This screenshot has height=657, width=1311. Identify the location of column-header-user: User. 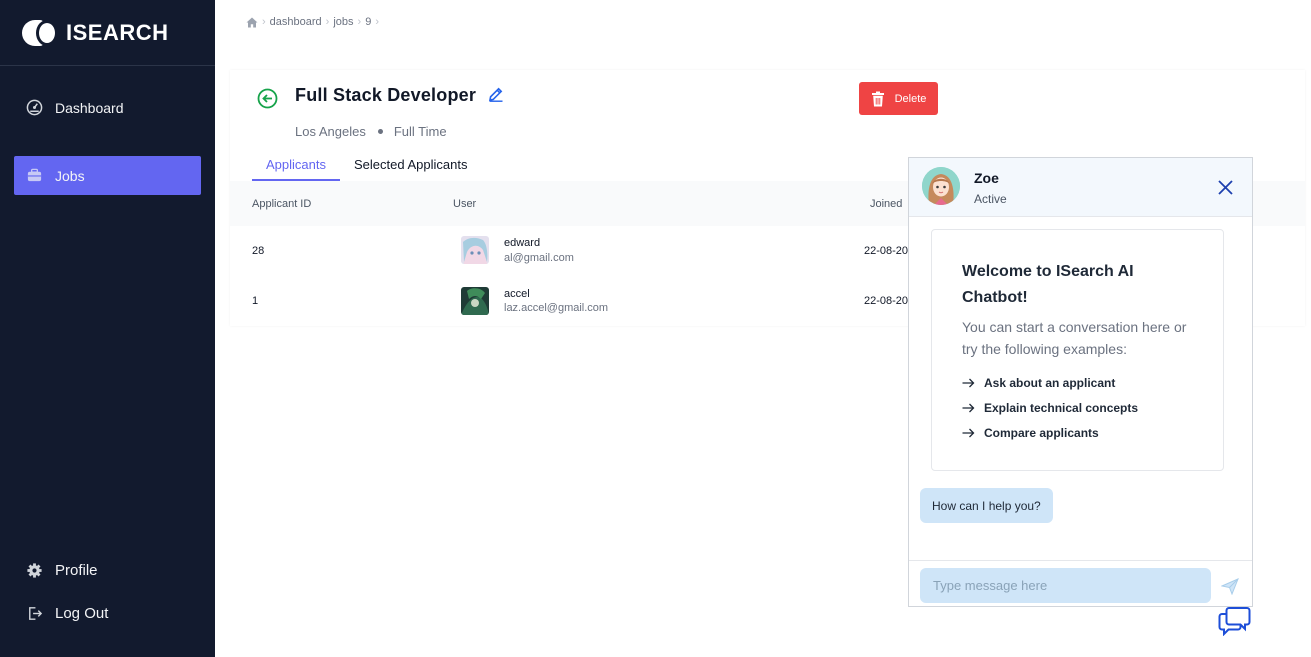
(464, 204).